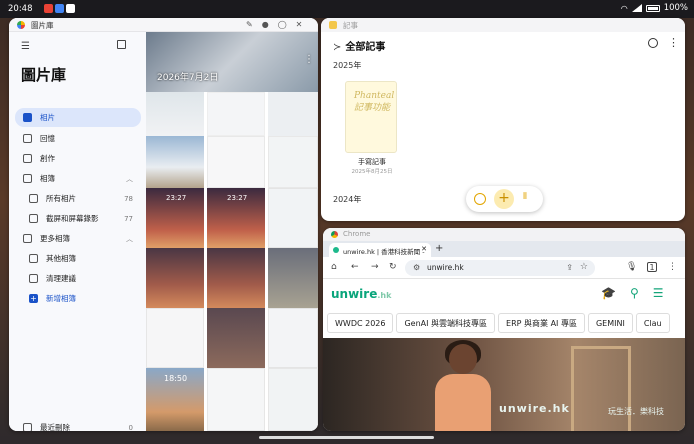 The height and width of the screenshot is (444, 694). Describe the element at coordinates (61, 258) in the screenshot. I see `sidebar-item-label: 其他相簿` at that location.